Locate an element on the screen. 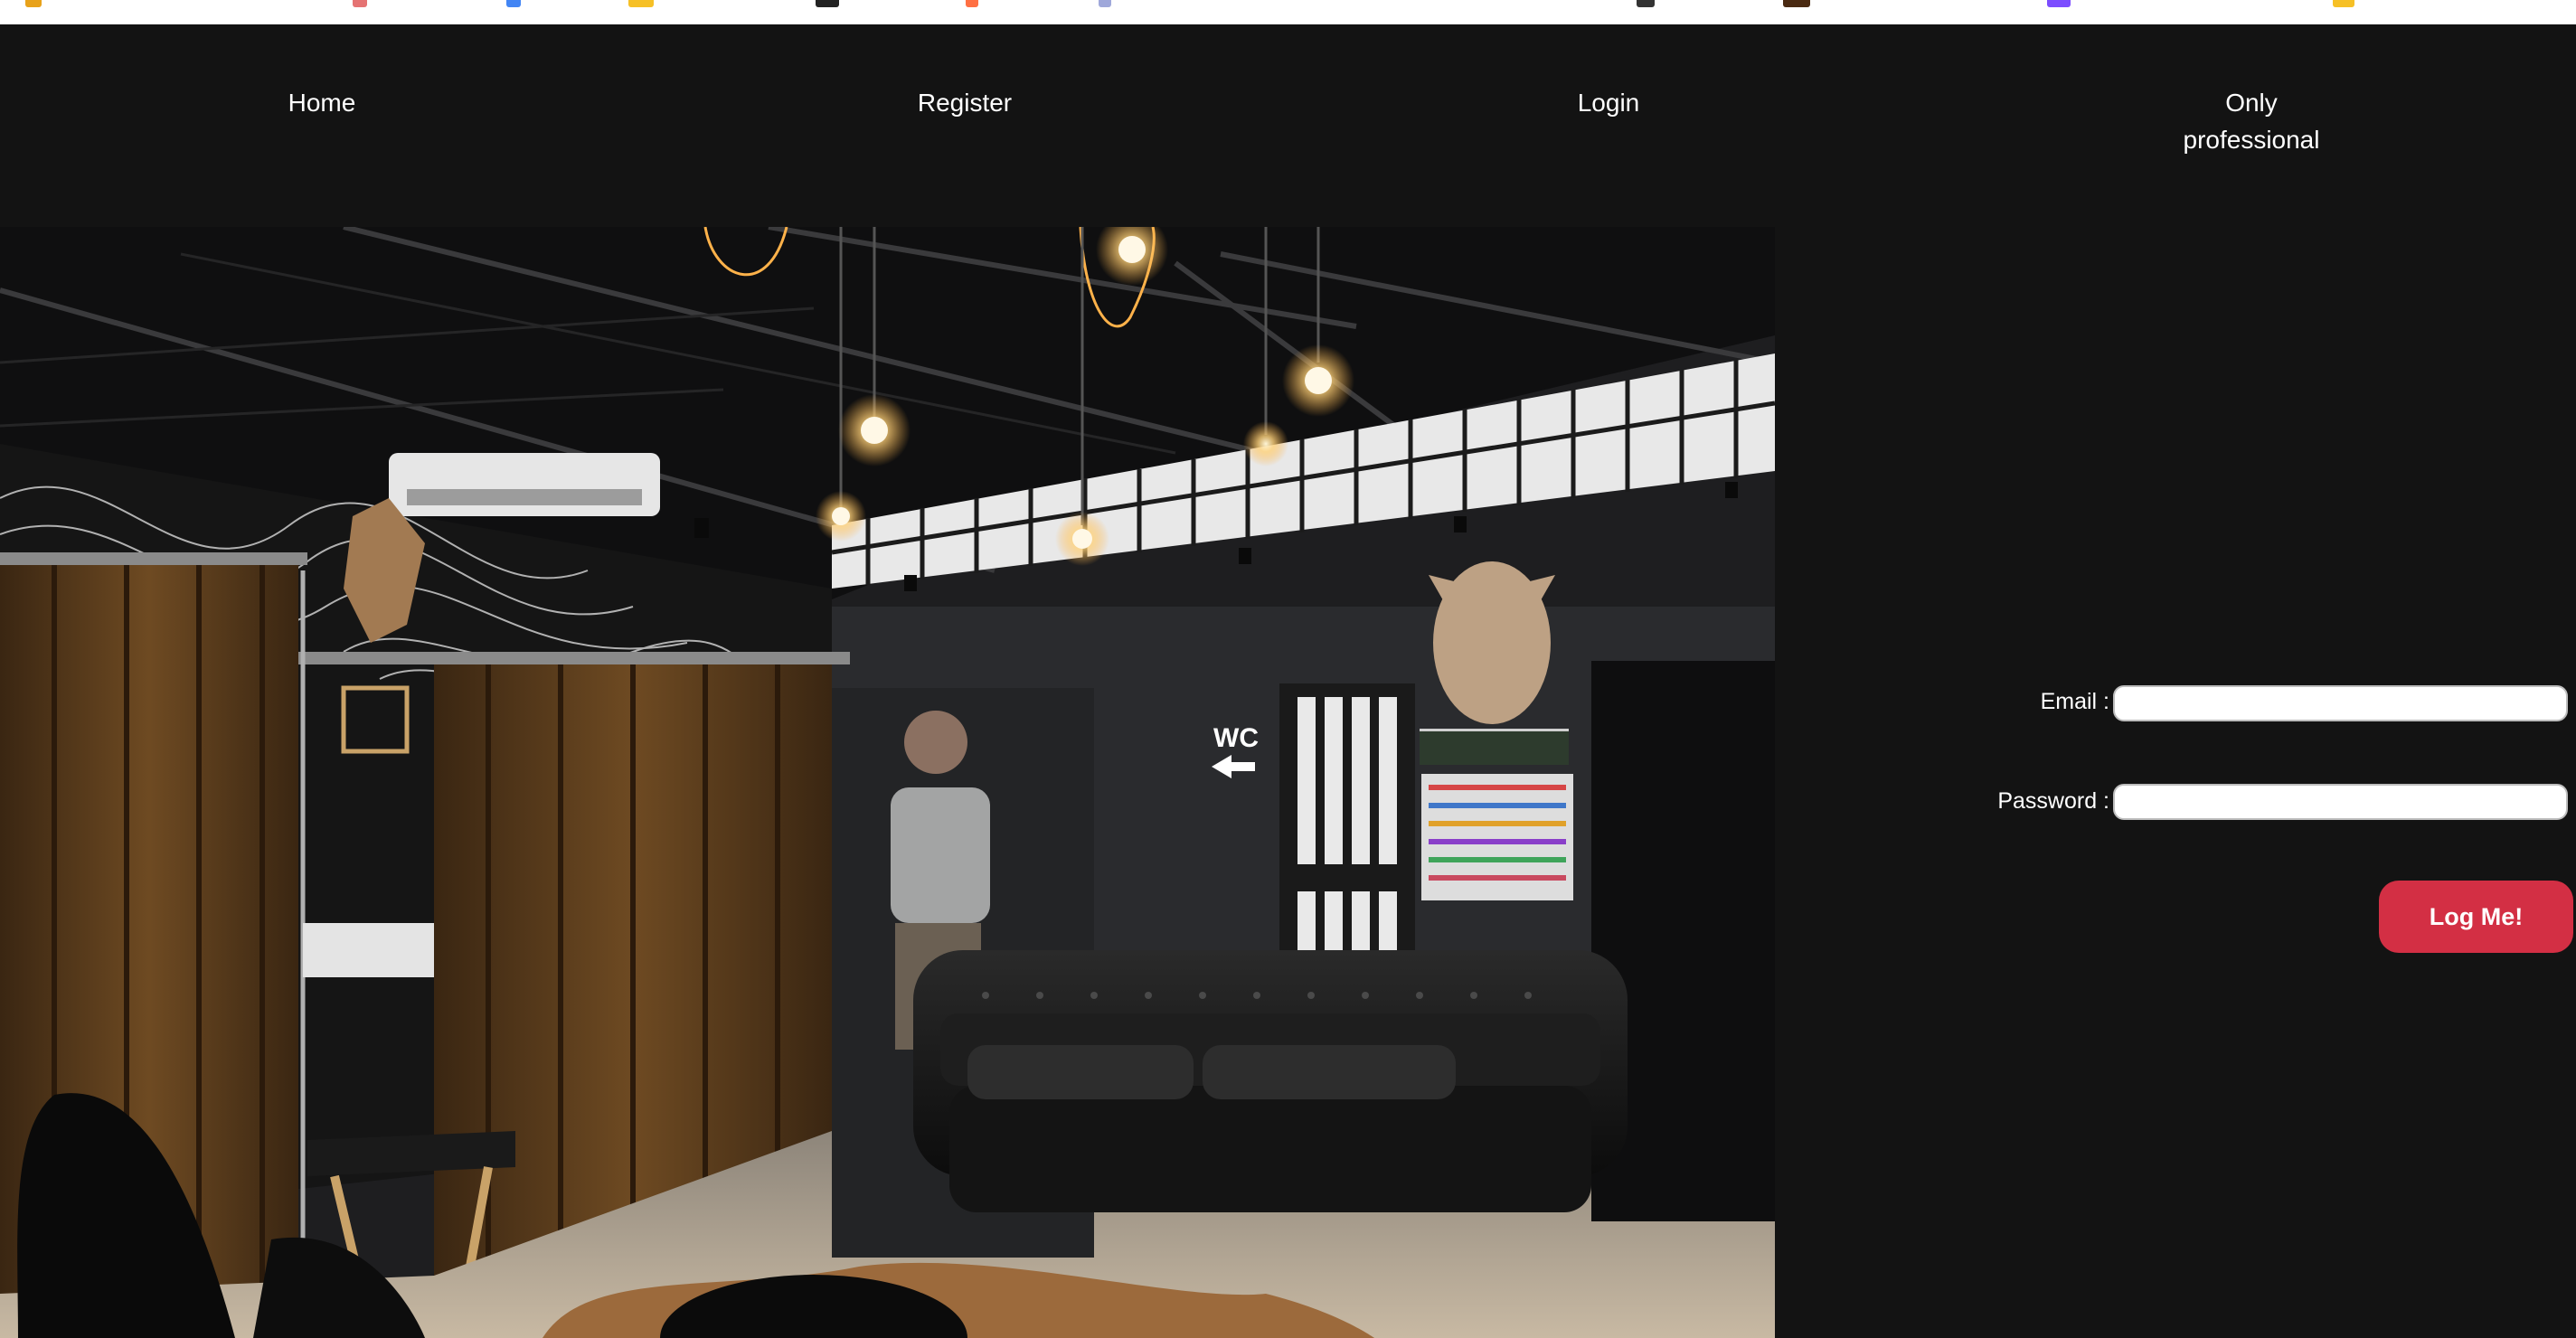 This screenshot has width=2576, height=1338. nav-item-login-label: Login is located at coordinates (1608, 103).